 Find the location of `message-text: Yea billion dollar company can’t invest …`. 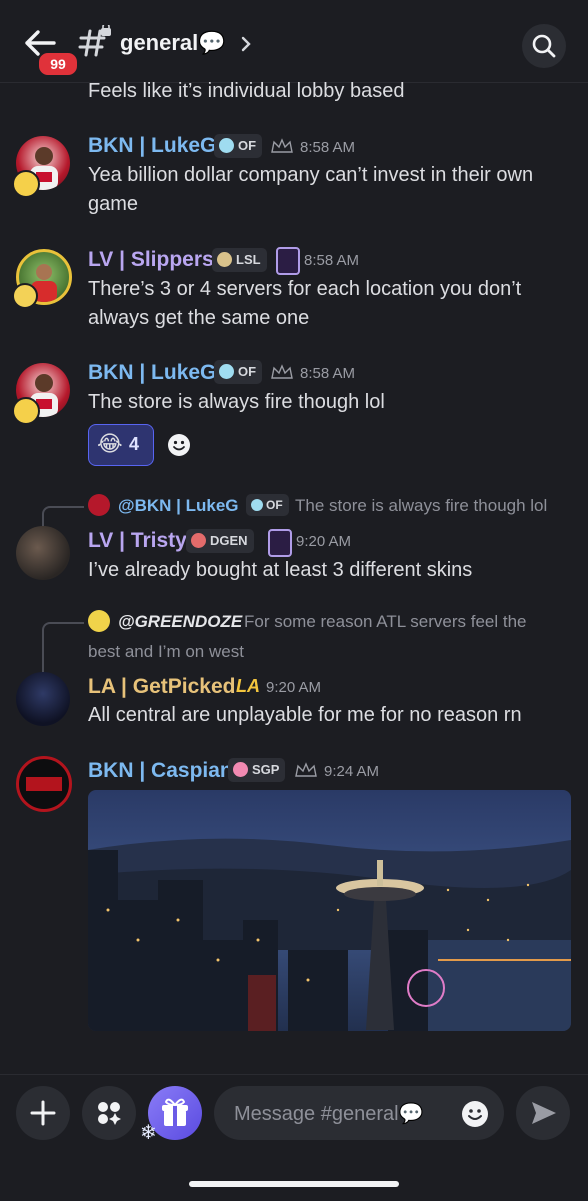

message-text: Yea billion dollar company can’t invest … is located at coordinates (311, 175).